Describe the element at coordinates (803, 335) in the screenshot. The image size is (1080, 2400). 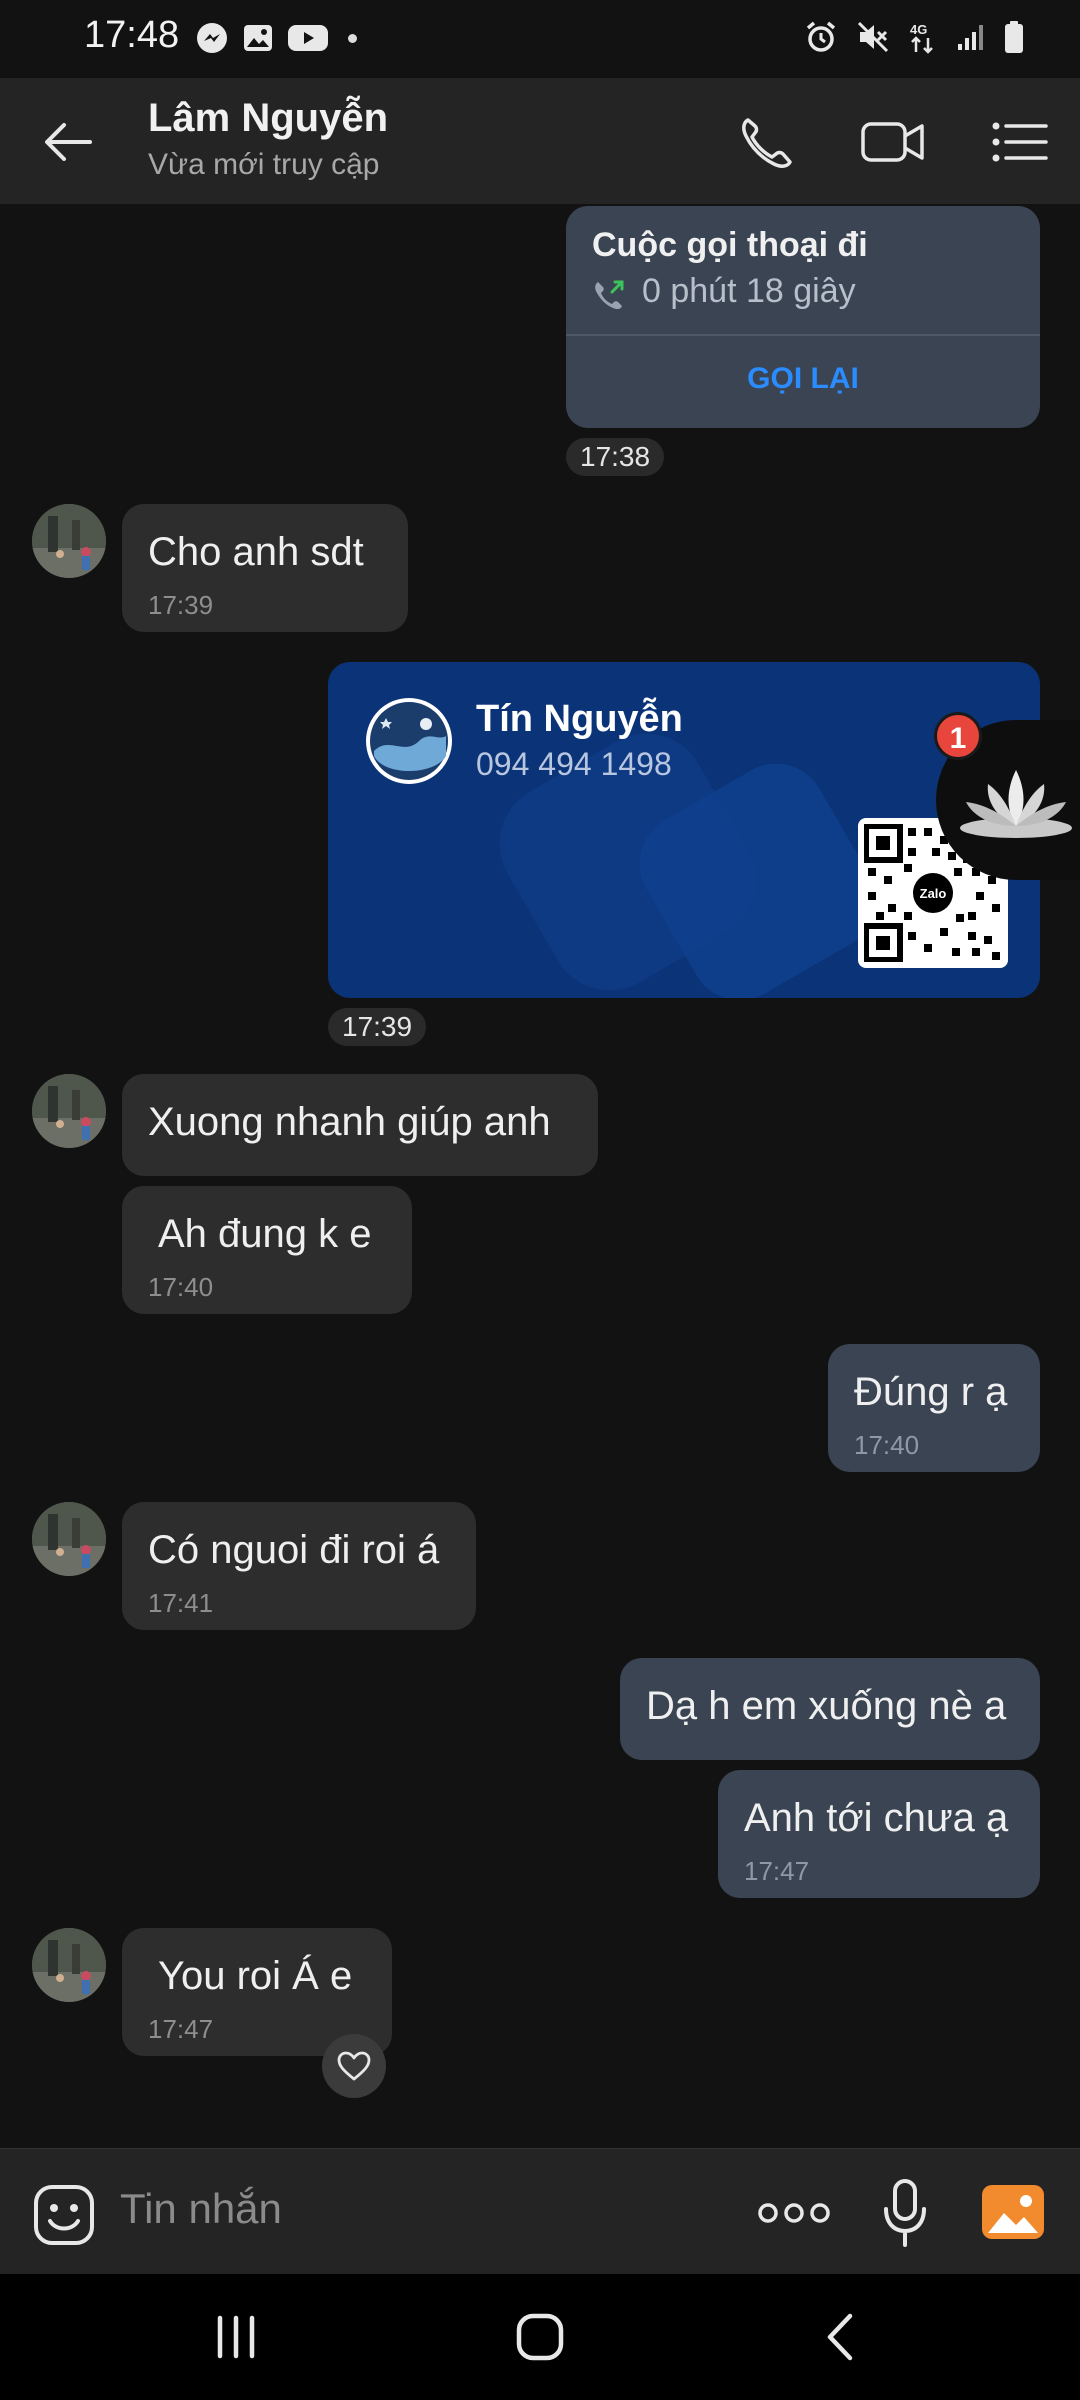
I see `divider` at that location.